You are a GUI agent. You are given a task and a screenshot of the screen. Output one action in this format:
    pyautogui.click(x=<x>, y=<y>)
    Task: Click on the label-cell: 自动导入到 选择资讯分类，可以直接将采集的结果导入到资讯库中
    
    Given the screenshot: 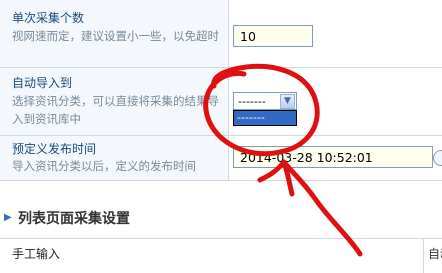 What is the action you would take?
    pyautogui.click(x=114, y=101)
    